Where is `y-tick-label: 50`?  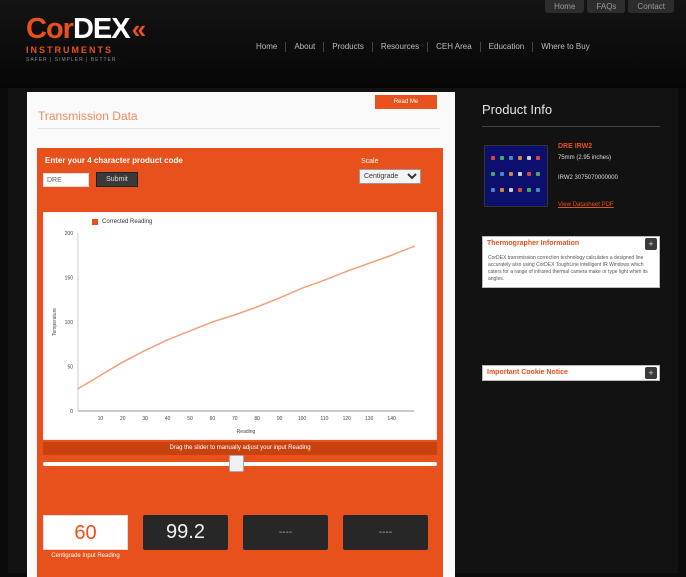
y-tick-label: 50 is located at coordinates (70, 368).